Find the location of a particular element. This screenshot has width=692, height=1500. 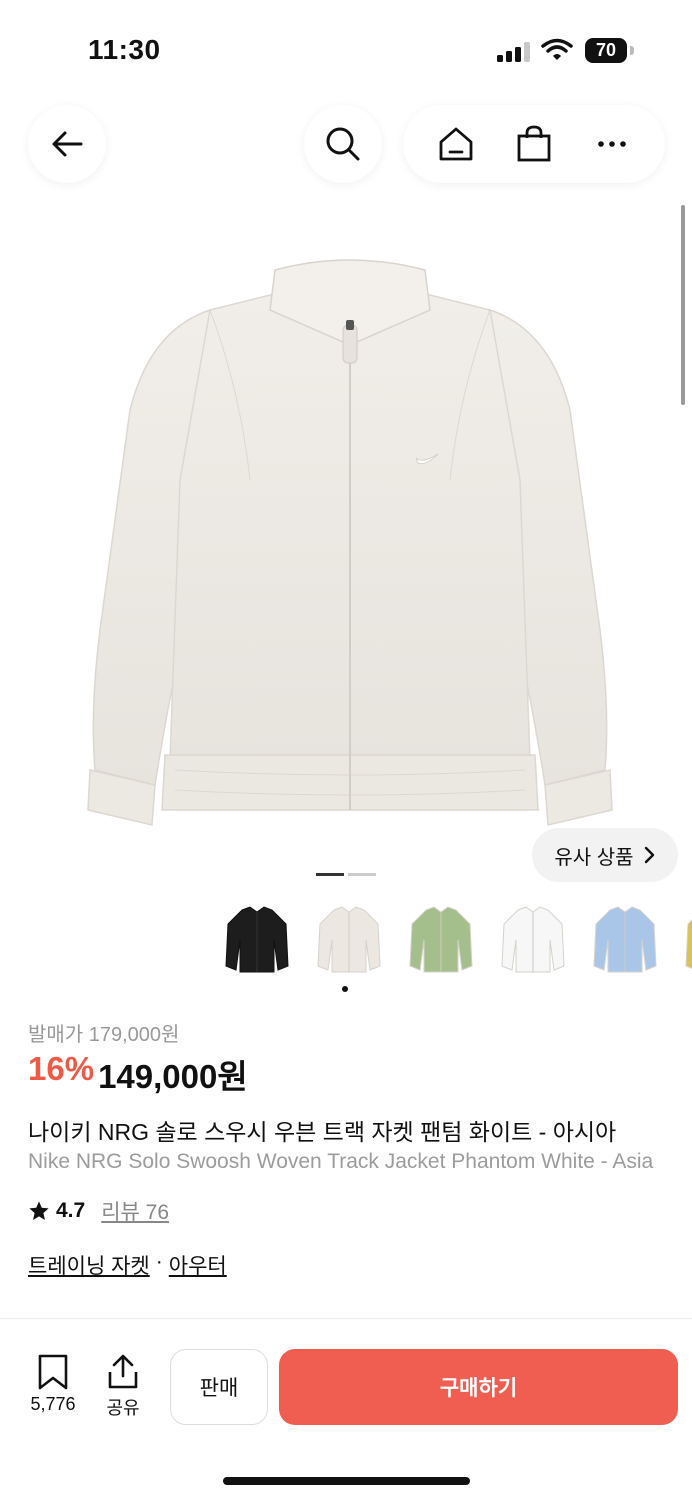

more-dots-icon is located at coordinates (612, 144).